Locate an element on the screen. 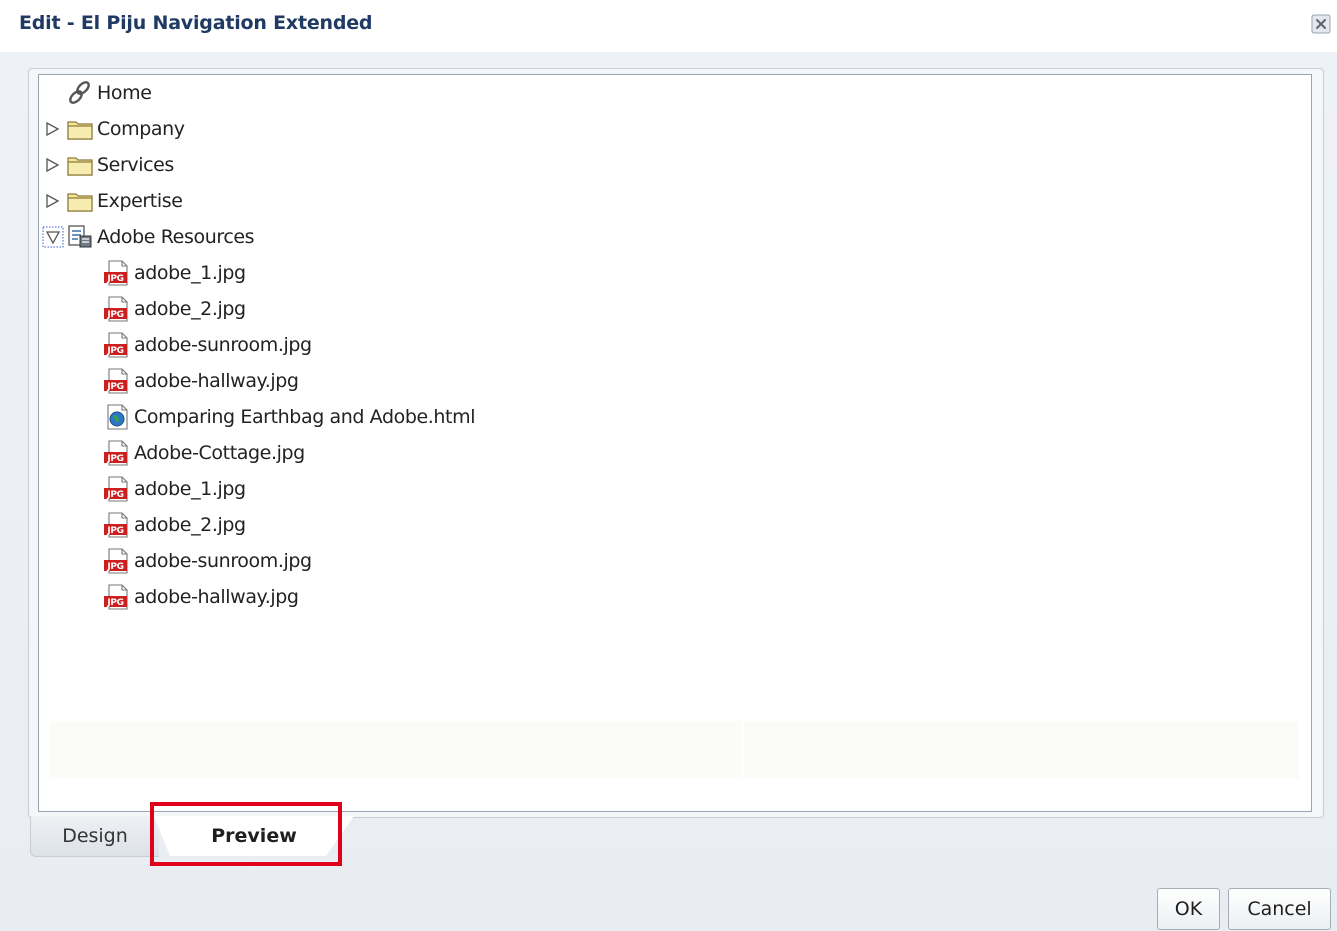 This screenshot has width=1337, height=931. tab-preview-label: Preview is located at coordinates (254, 836).